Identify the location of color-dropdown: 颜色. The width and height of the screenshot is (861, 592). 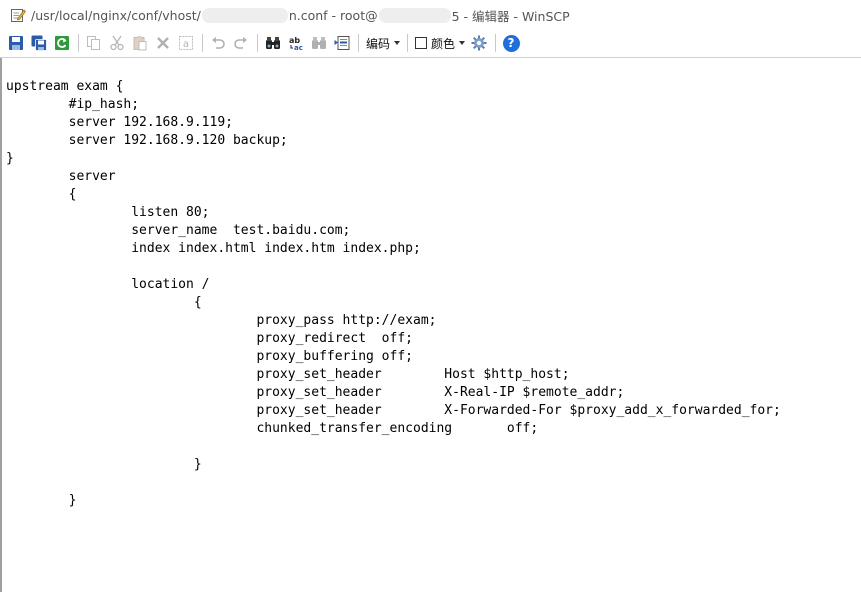
(440, 43).